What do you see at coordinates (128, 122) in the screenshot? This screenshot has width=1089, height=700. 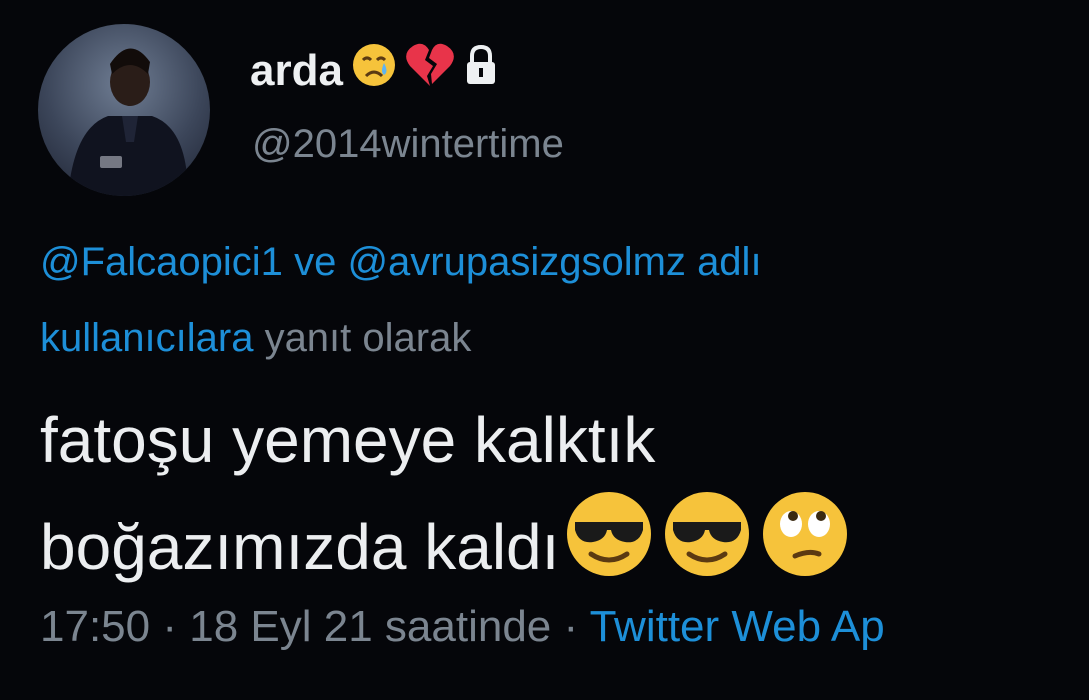 I see `avatar-photo` at bounding box center [128, 122].